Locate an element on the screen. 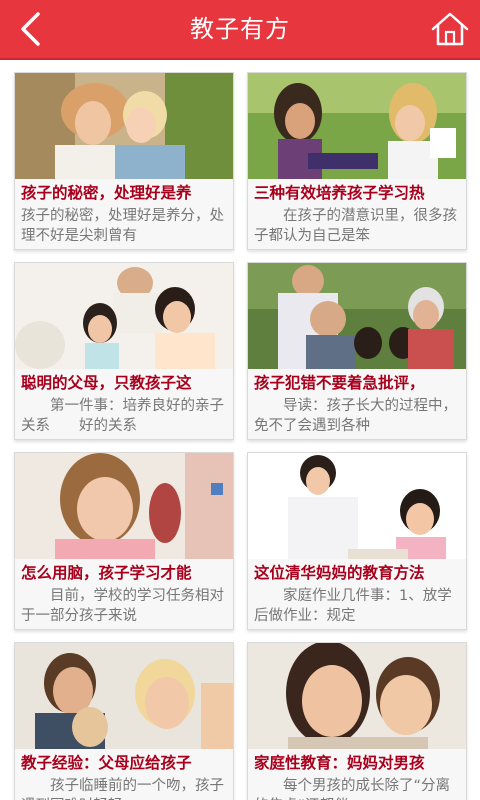 The width and height of the screenshot is (480, 800). article-title: 教子经验：父母应给孩子 is located at coordinates (106, 763).